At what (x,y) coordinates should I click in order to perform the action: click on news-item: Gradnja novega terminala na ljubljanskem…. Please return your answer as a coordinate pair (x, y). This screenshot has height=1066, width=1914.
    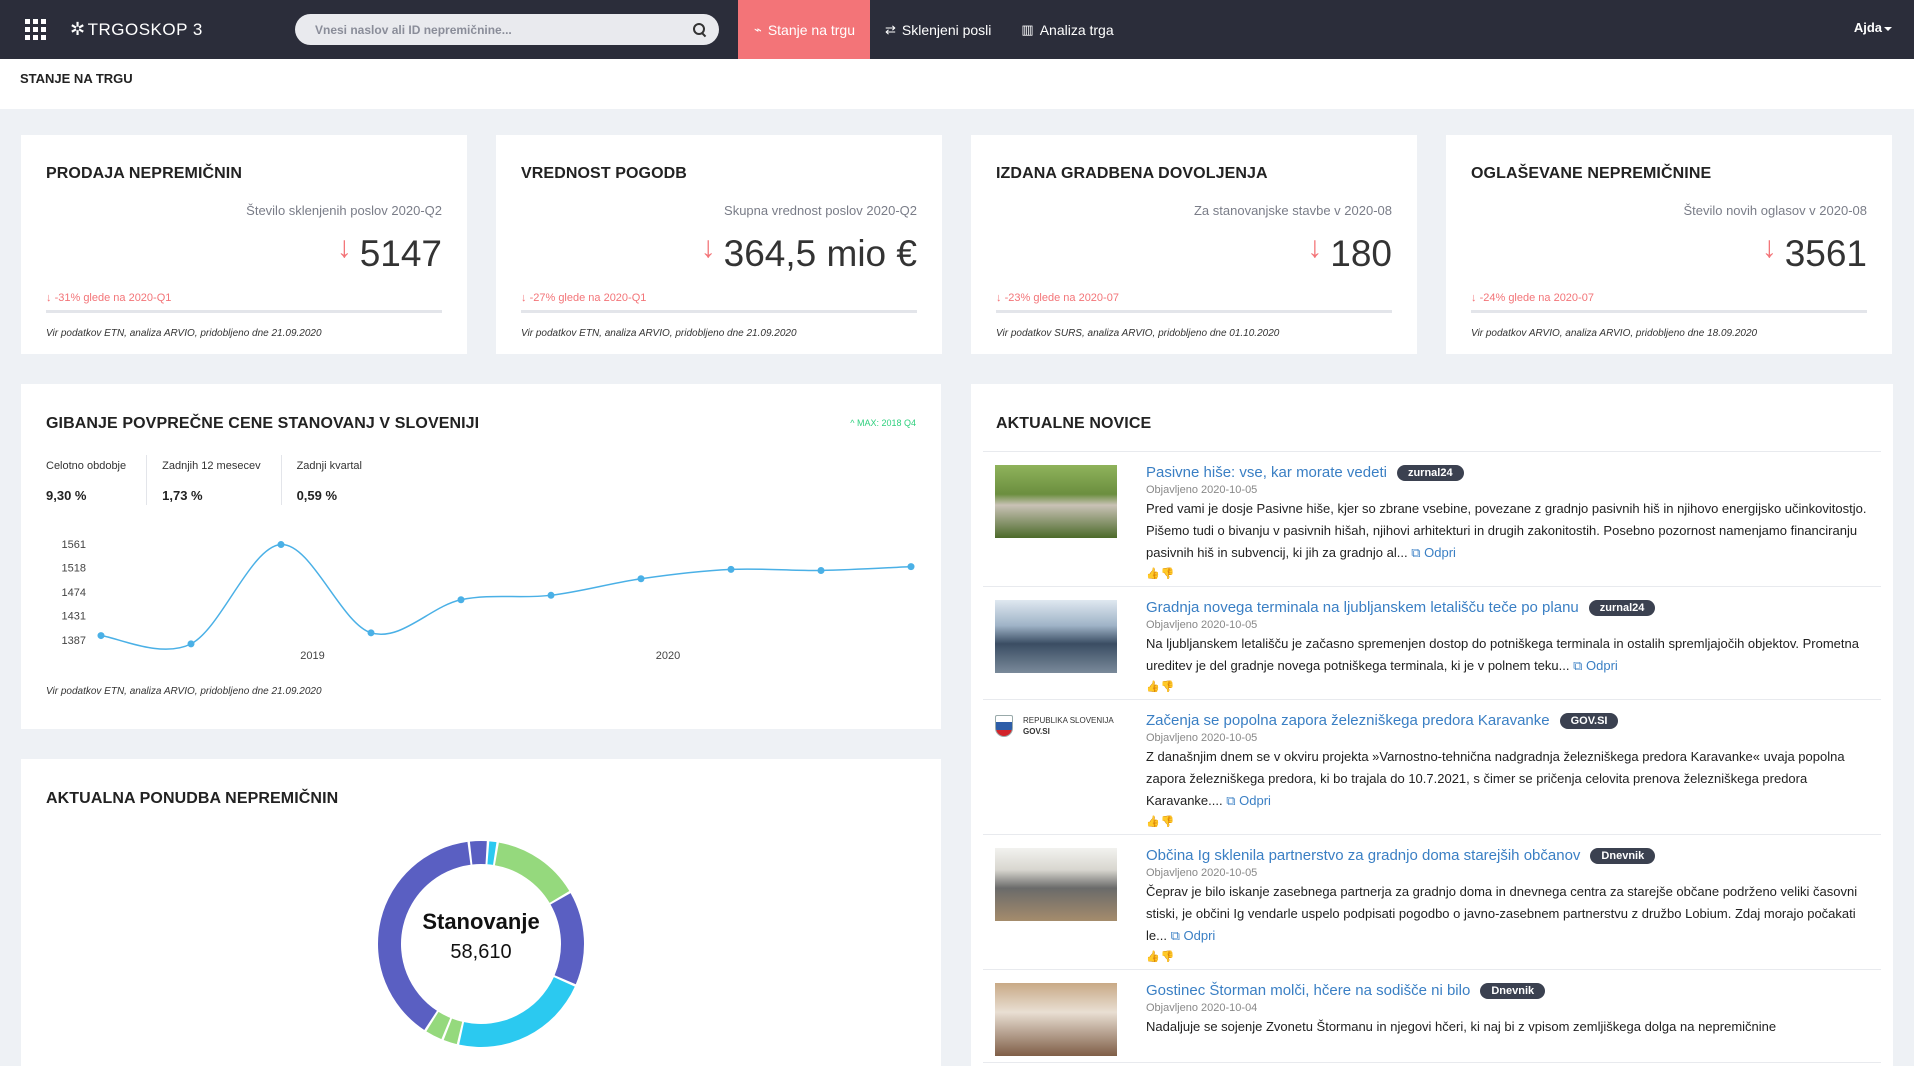
    Looking at the image, I should click on (1432, 643).